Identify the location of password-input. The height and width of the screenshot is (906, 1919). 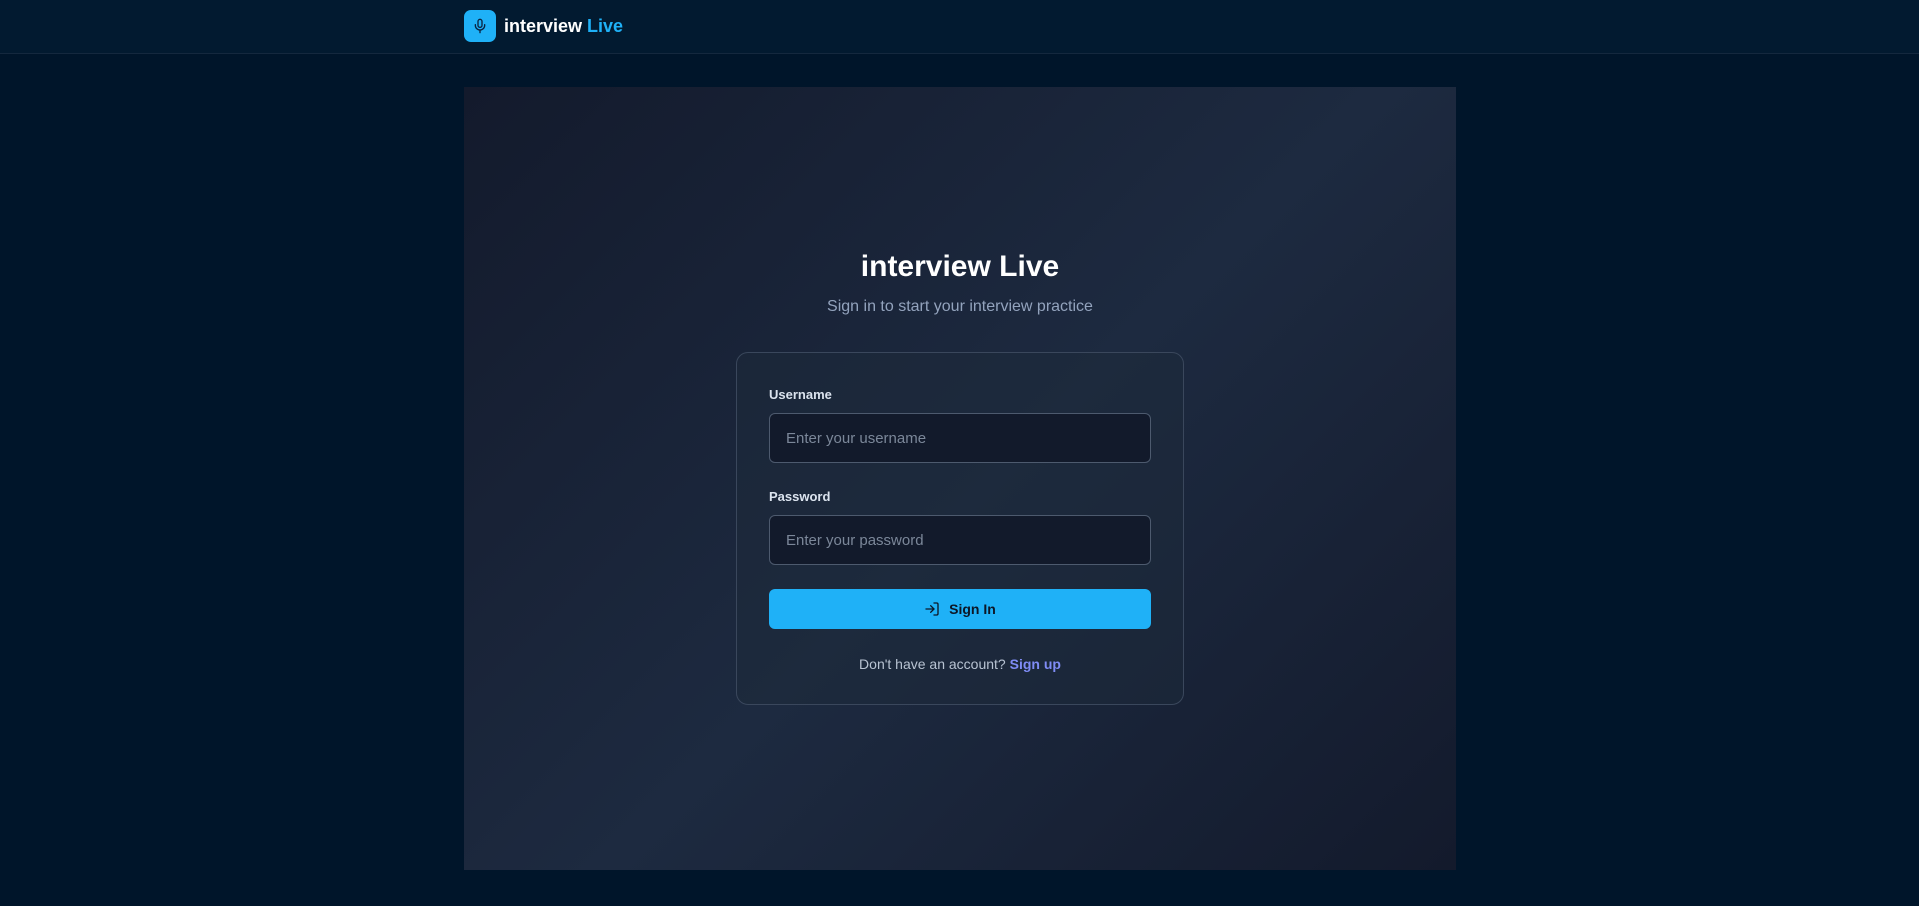
(960, 540).